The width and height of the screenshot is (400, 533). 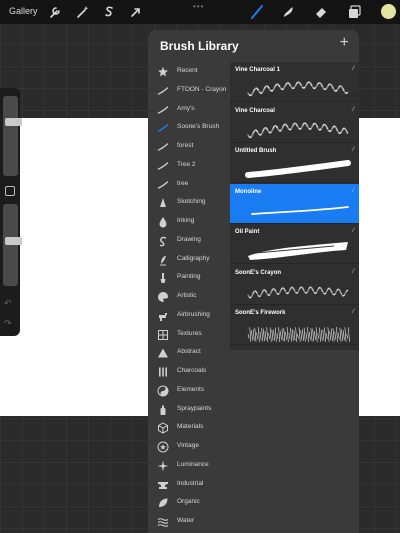 What do you see at coordinates (163, 240) in the screenshot?
I see `swirl-icon` at bounding box center [163, 240].